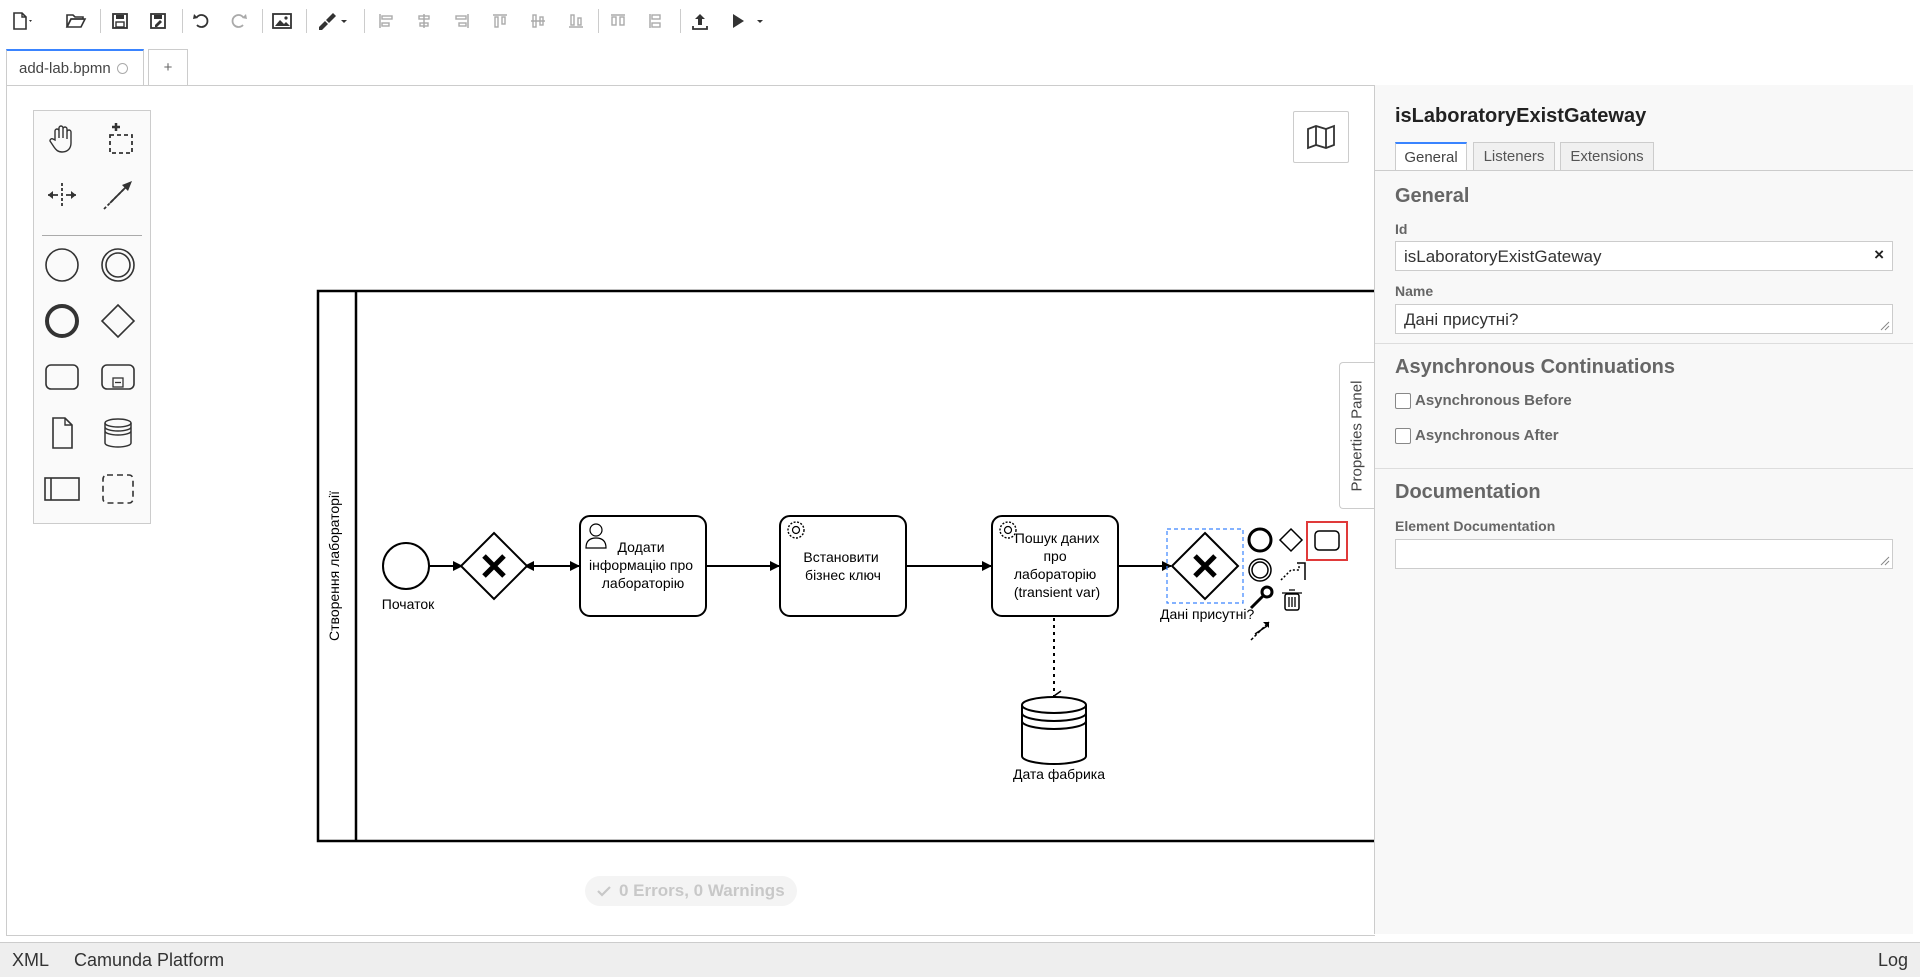 The width and height of the screenshot is (1920, 977). Describe the element at coordinates (1468, 492) in the screenshot. I see `documentation-section-title: Documentation` at that location.